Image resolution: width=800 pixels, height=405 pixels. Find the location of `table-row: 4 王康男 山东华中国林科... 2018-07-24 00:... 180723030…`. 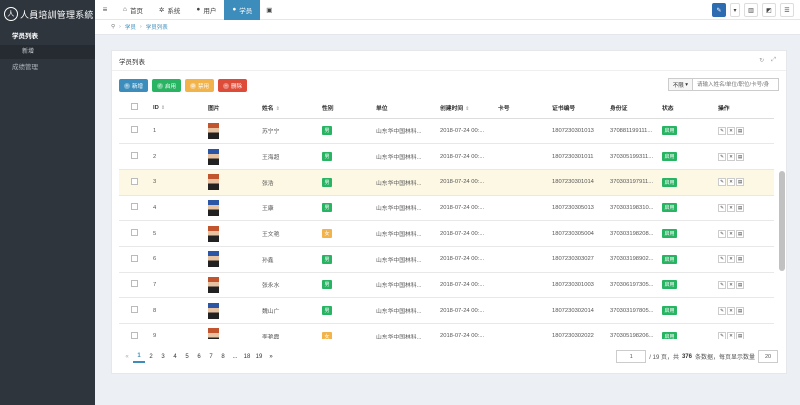

table-row: 4 王康男 山东华中国林科... 2018-07-24 00:... 180723030… is located at coordinates (446, 208).